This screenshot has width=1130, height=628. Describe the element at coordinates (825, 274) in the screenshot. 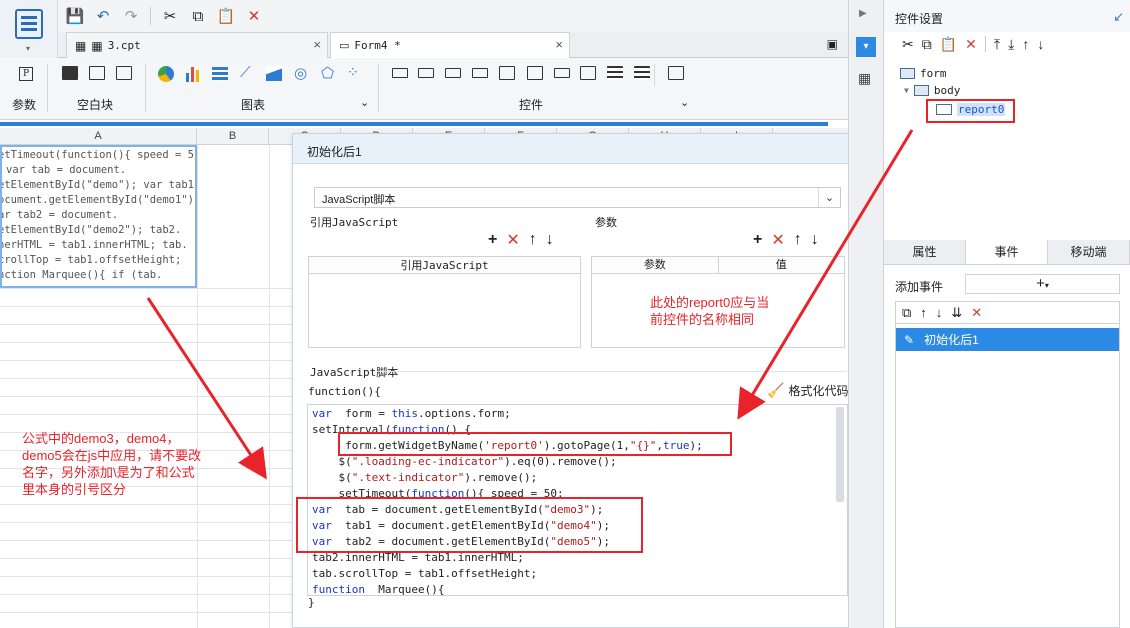

I see `arrow-to-code` at that location.